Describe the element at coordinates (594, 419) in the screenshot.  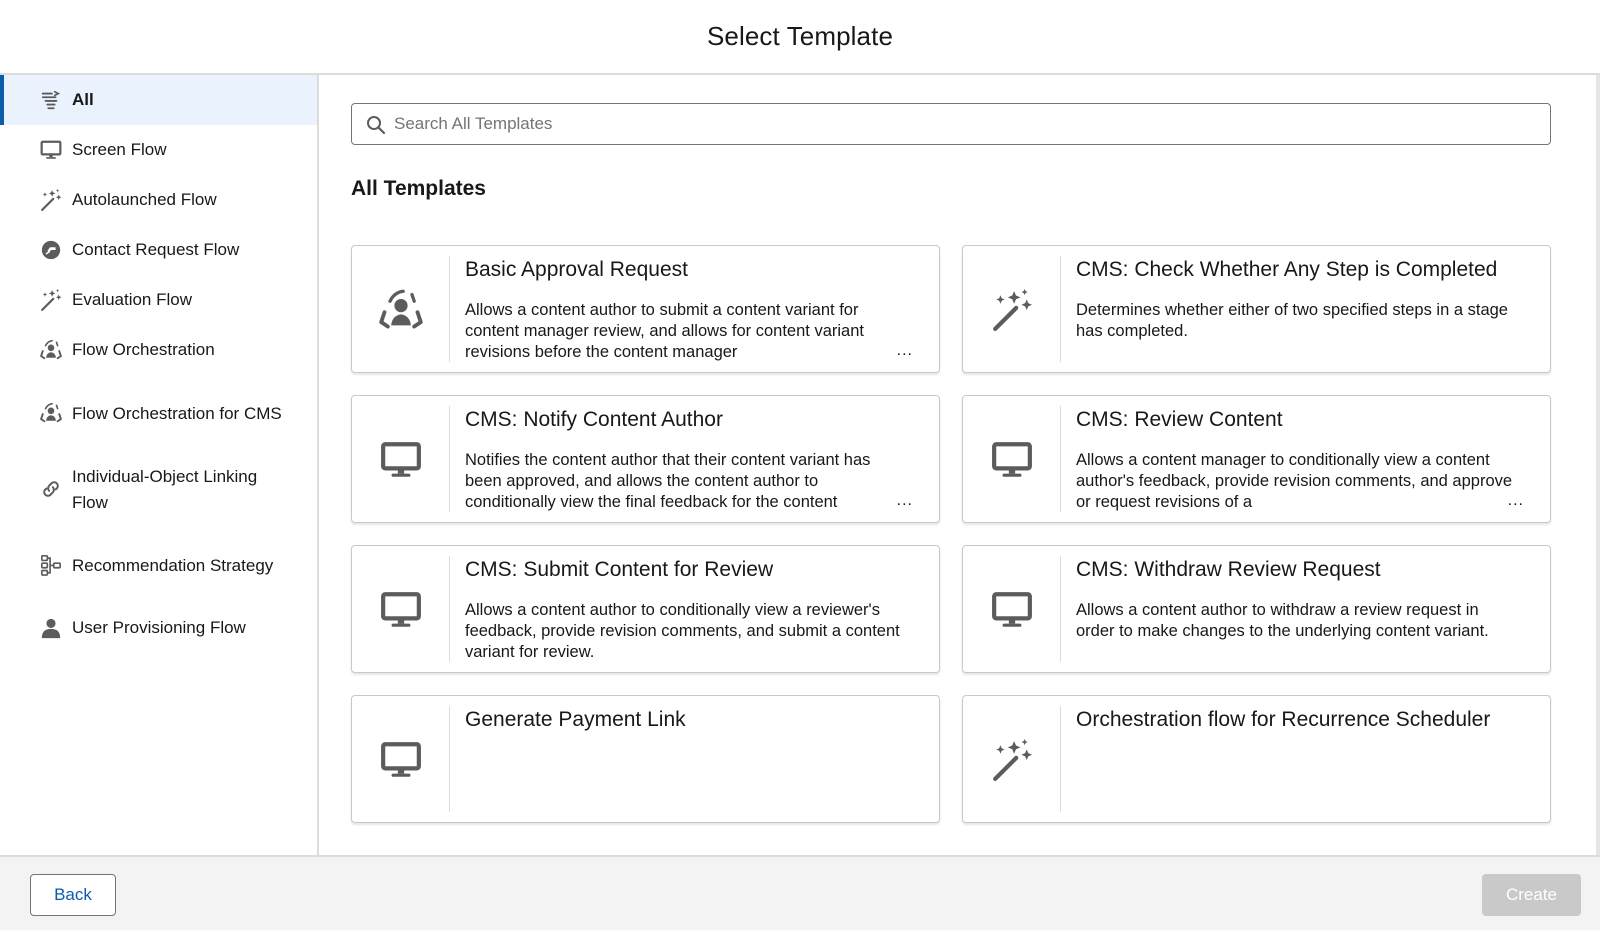
I see `template-title: CMS: Notify Content Author` at that location.